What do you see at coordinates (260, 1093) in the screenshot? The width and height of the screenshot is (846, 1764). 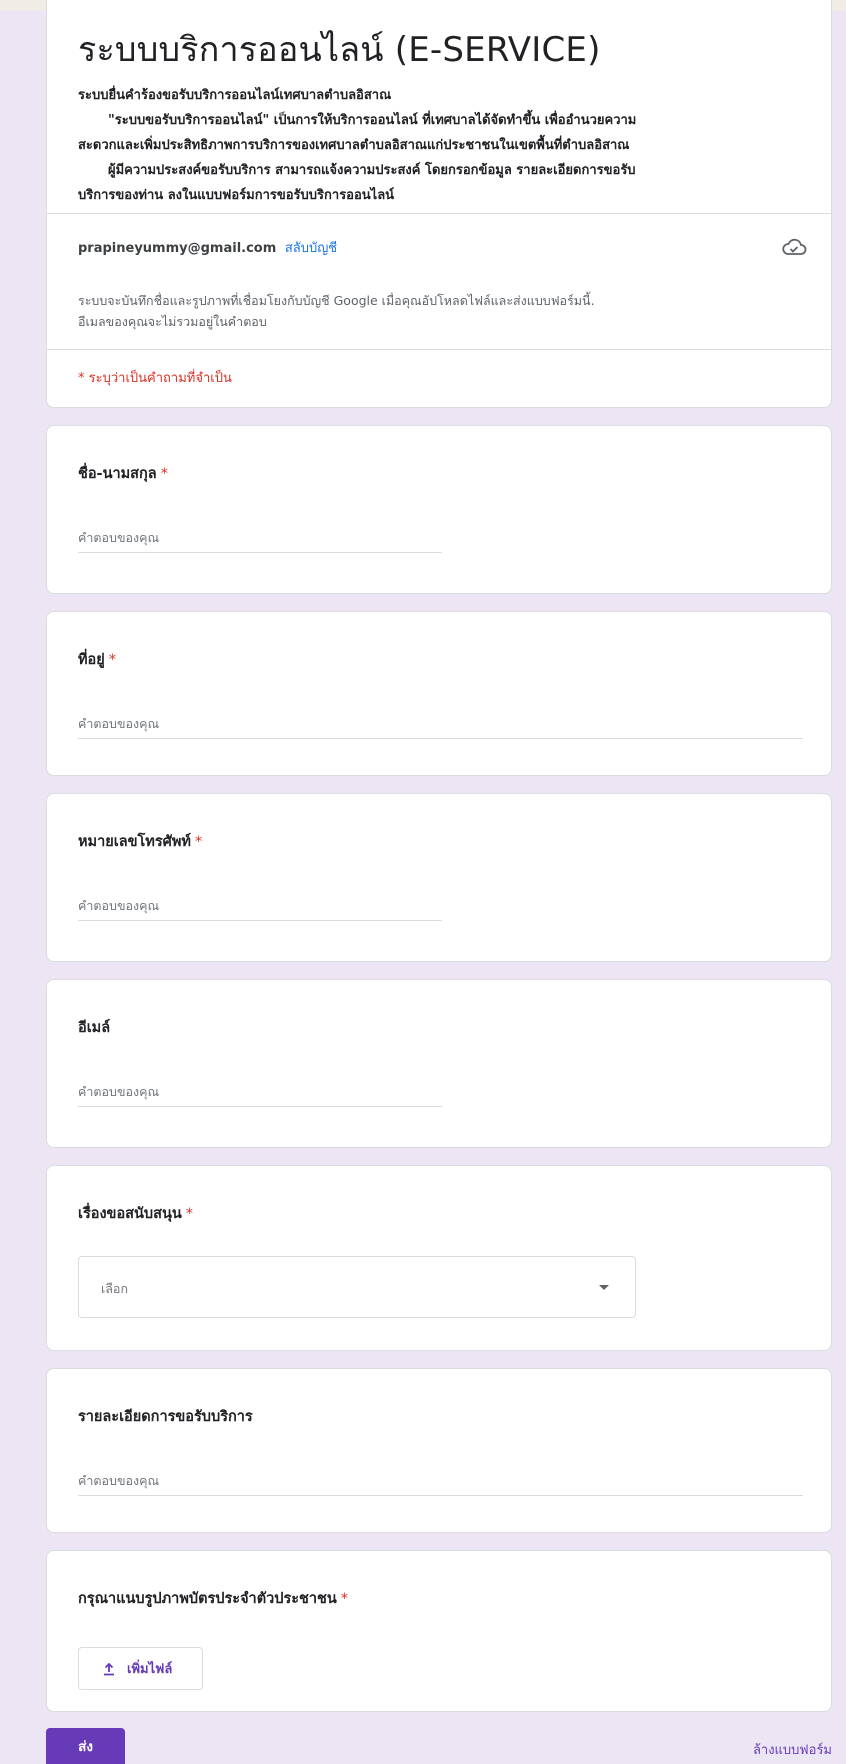 I see `email-input` at bounding box center [260, 1093].